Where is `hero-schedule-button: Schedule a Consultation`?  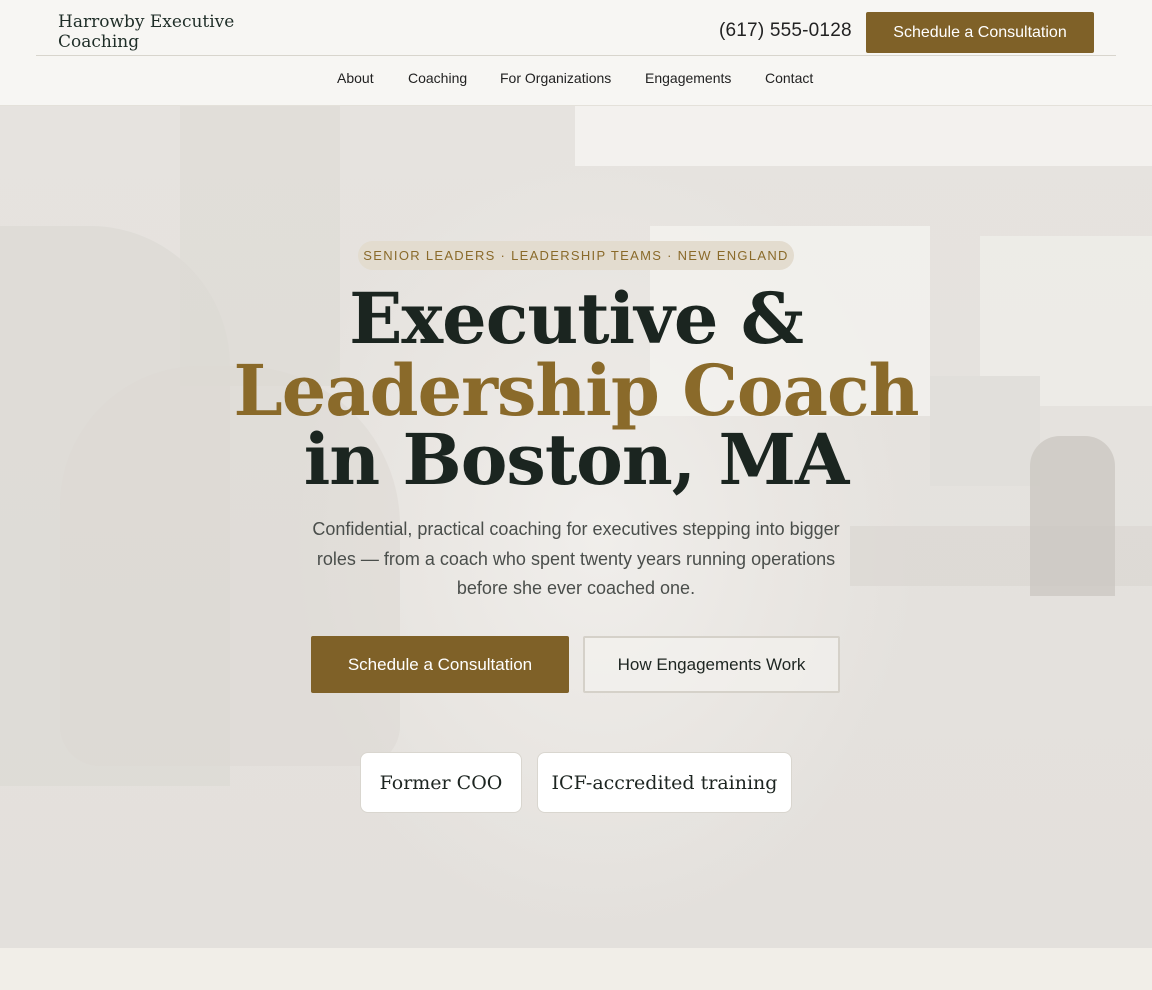 hero-schedule-button: Schedule a Consultation is located at coordinates (440, 664).